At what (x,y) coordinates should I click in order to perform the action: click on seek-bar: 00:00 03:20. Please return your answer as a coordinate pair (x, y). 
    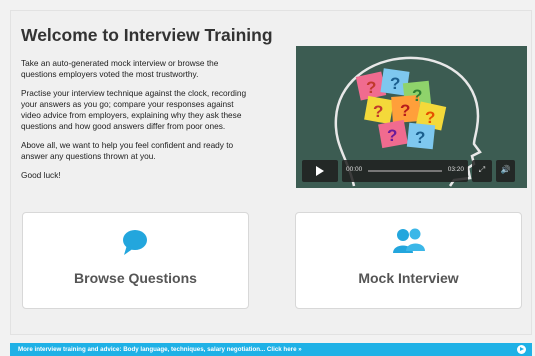
    Looking at the image, I should click on (405, 171).